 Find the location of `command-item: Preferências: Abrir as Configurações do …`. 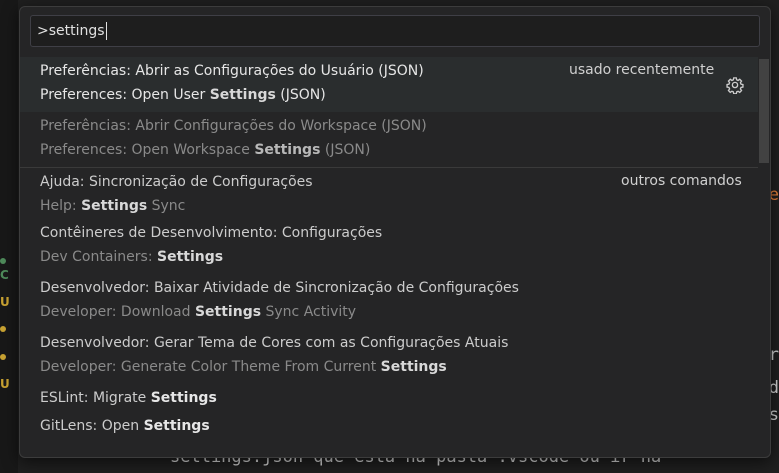

command-item: Preferências: Abrir as Configurações do … is located at coordinates (389, 84).